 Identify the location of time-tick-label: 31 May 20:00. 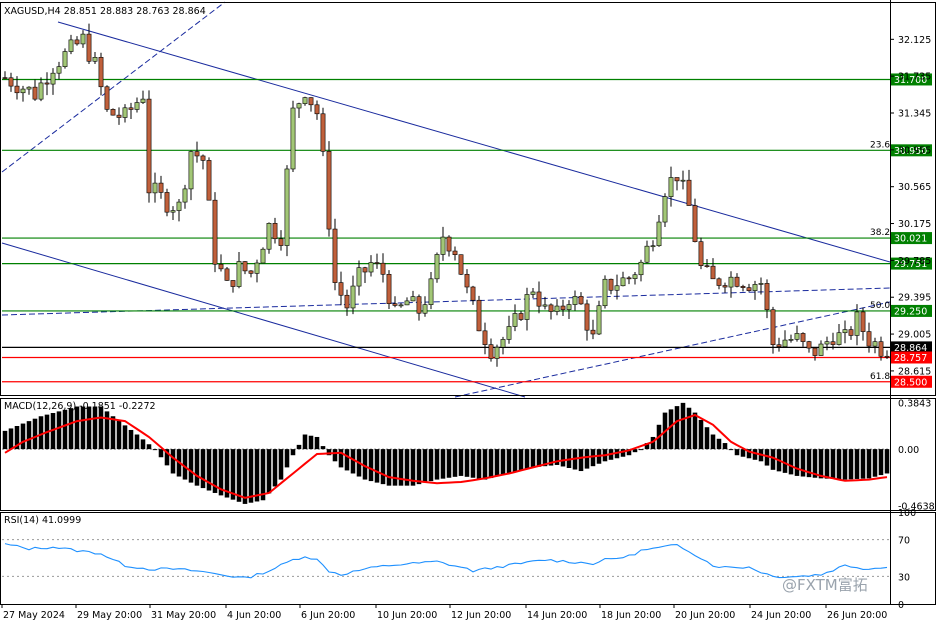
(183, 615).